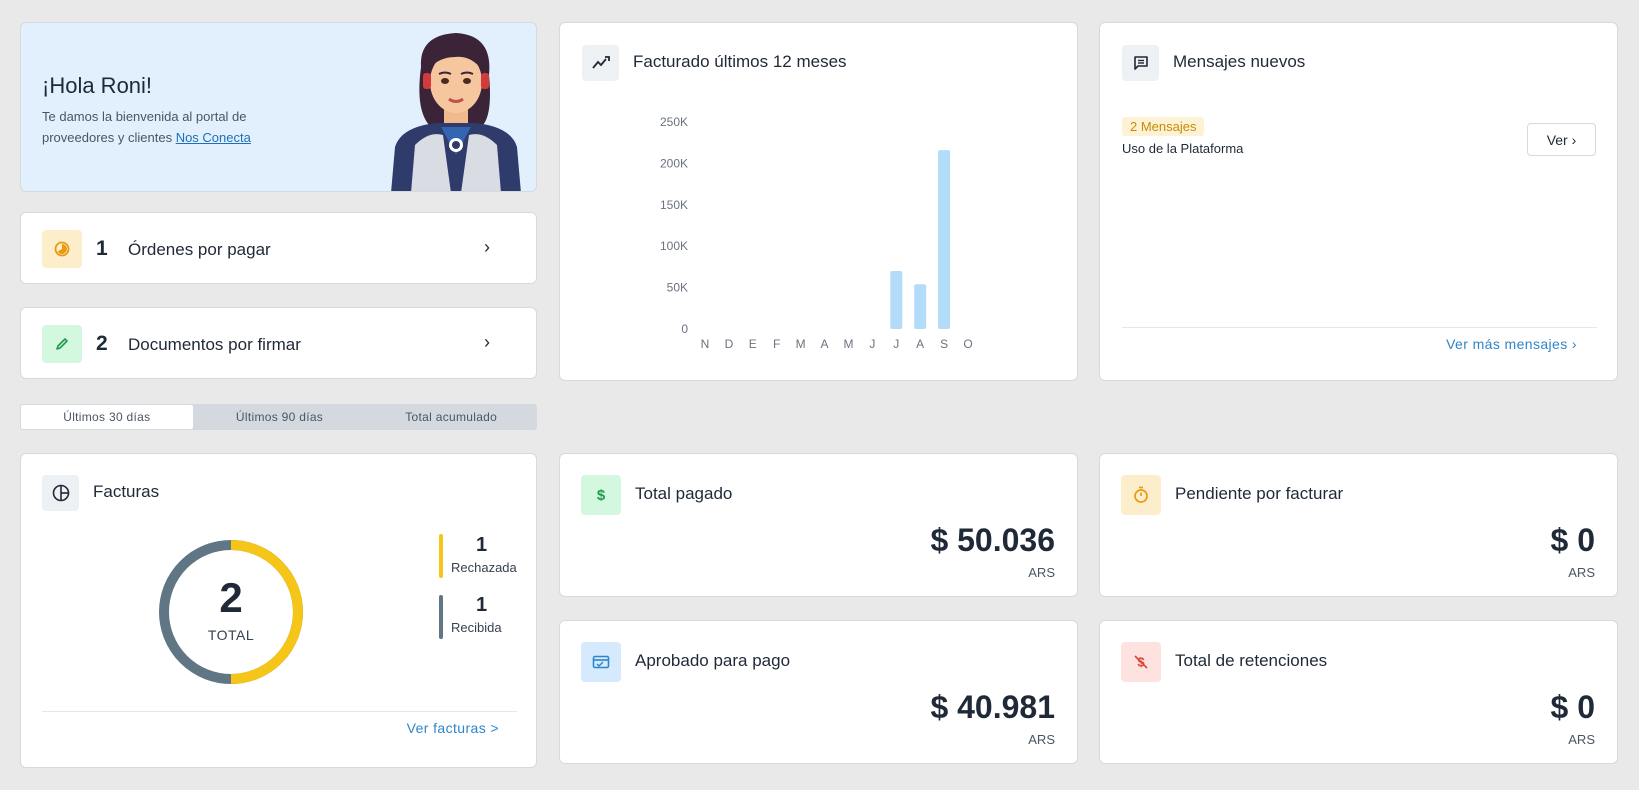  Describe the element at coordinates (1572, 540) in the screenshot. I see `pendiente-amount: $ 0` at that location.